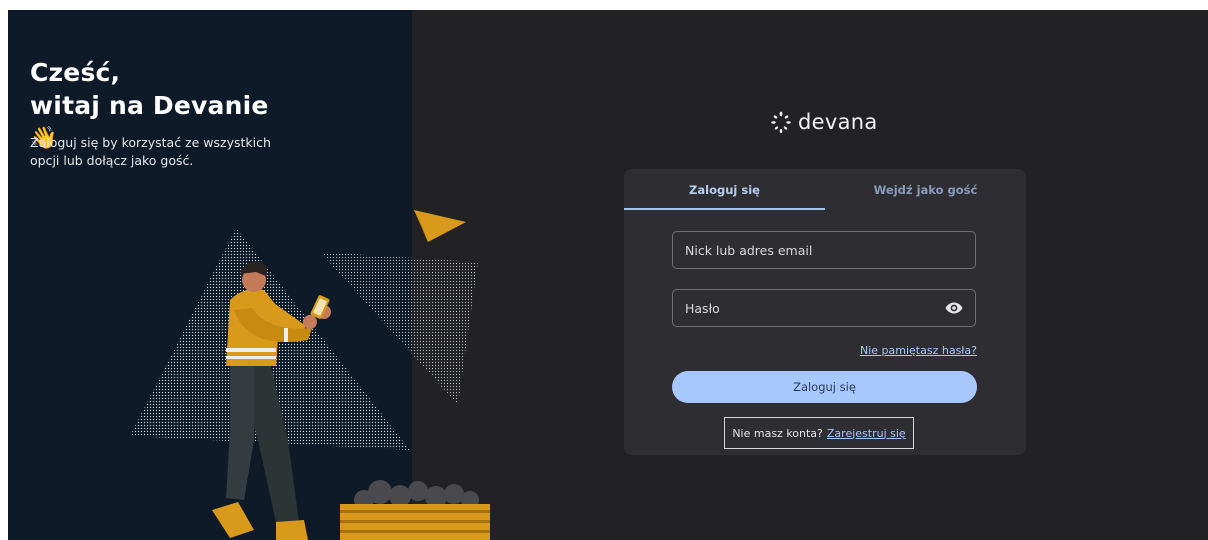 The width and height of the screenshot is (1208, 540). I want to click on welcome-title-line1: Cześć,, so click(75, 72).